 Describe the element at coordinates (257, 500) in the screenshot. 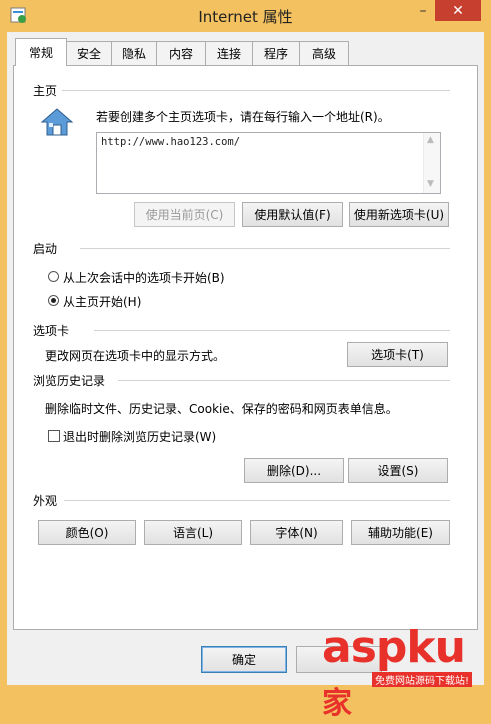

I see `appearance-divider` at that location.